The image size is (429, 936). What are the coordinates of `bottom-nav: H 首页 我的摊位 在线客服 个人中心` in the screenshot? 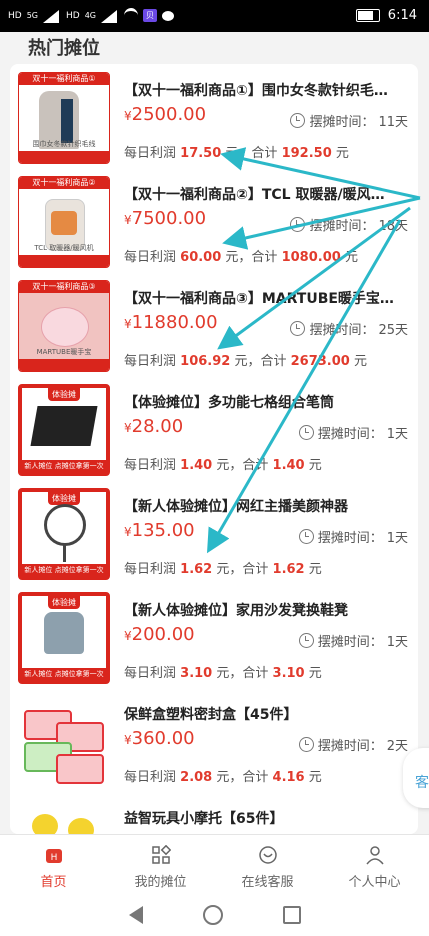 It's located at (214, 864).